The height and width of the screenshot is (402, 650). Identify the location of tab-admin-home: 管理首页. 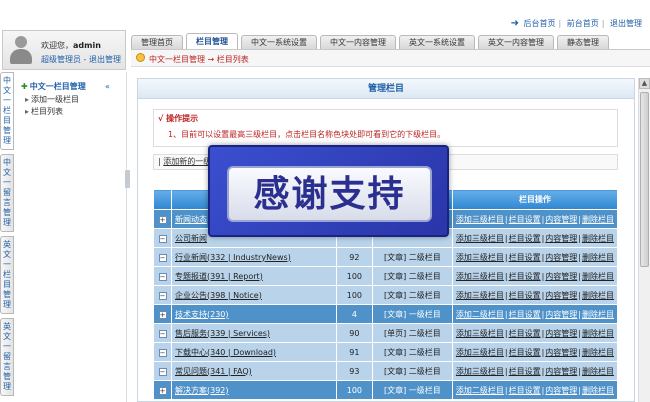
(157, 42).